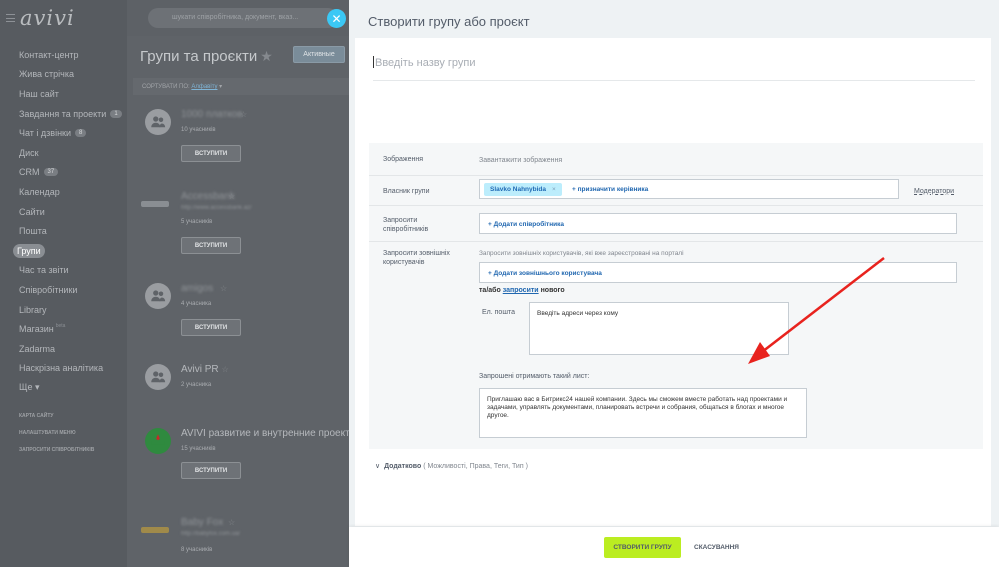 This screenshot has width=999, height=567. Describe the element at coordinates (158, 441) in the screenshot. I see `group-avatar` at that location.